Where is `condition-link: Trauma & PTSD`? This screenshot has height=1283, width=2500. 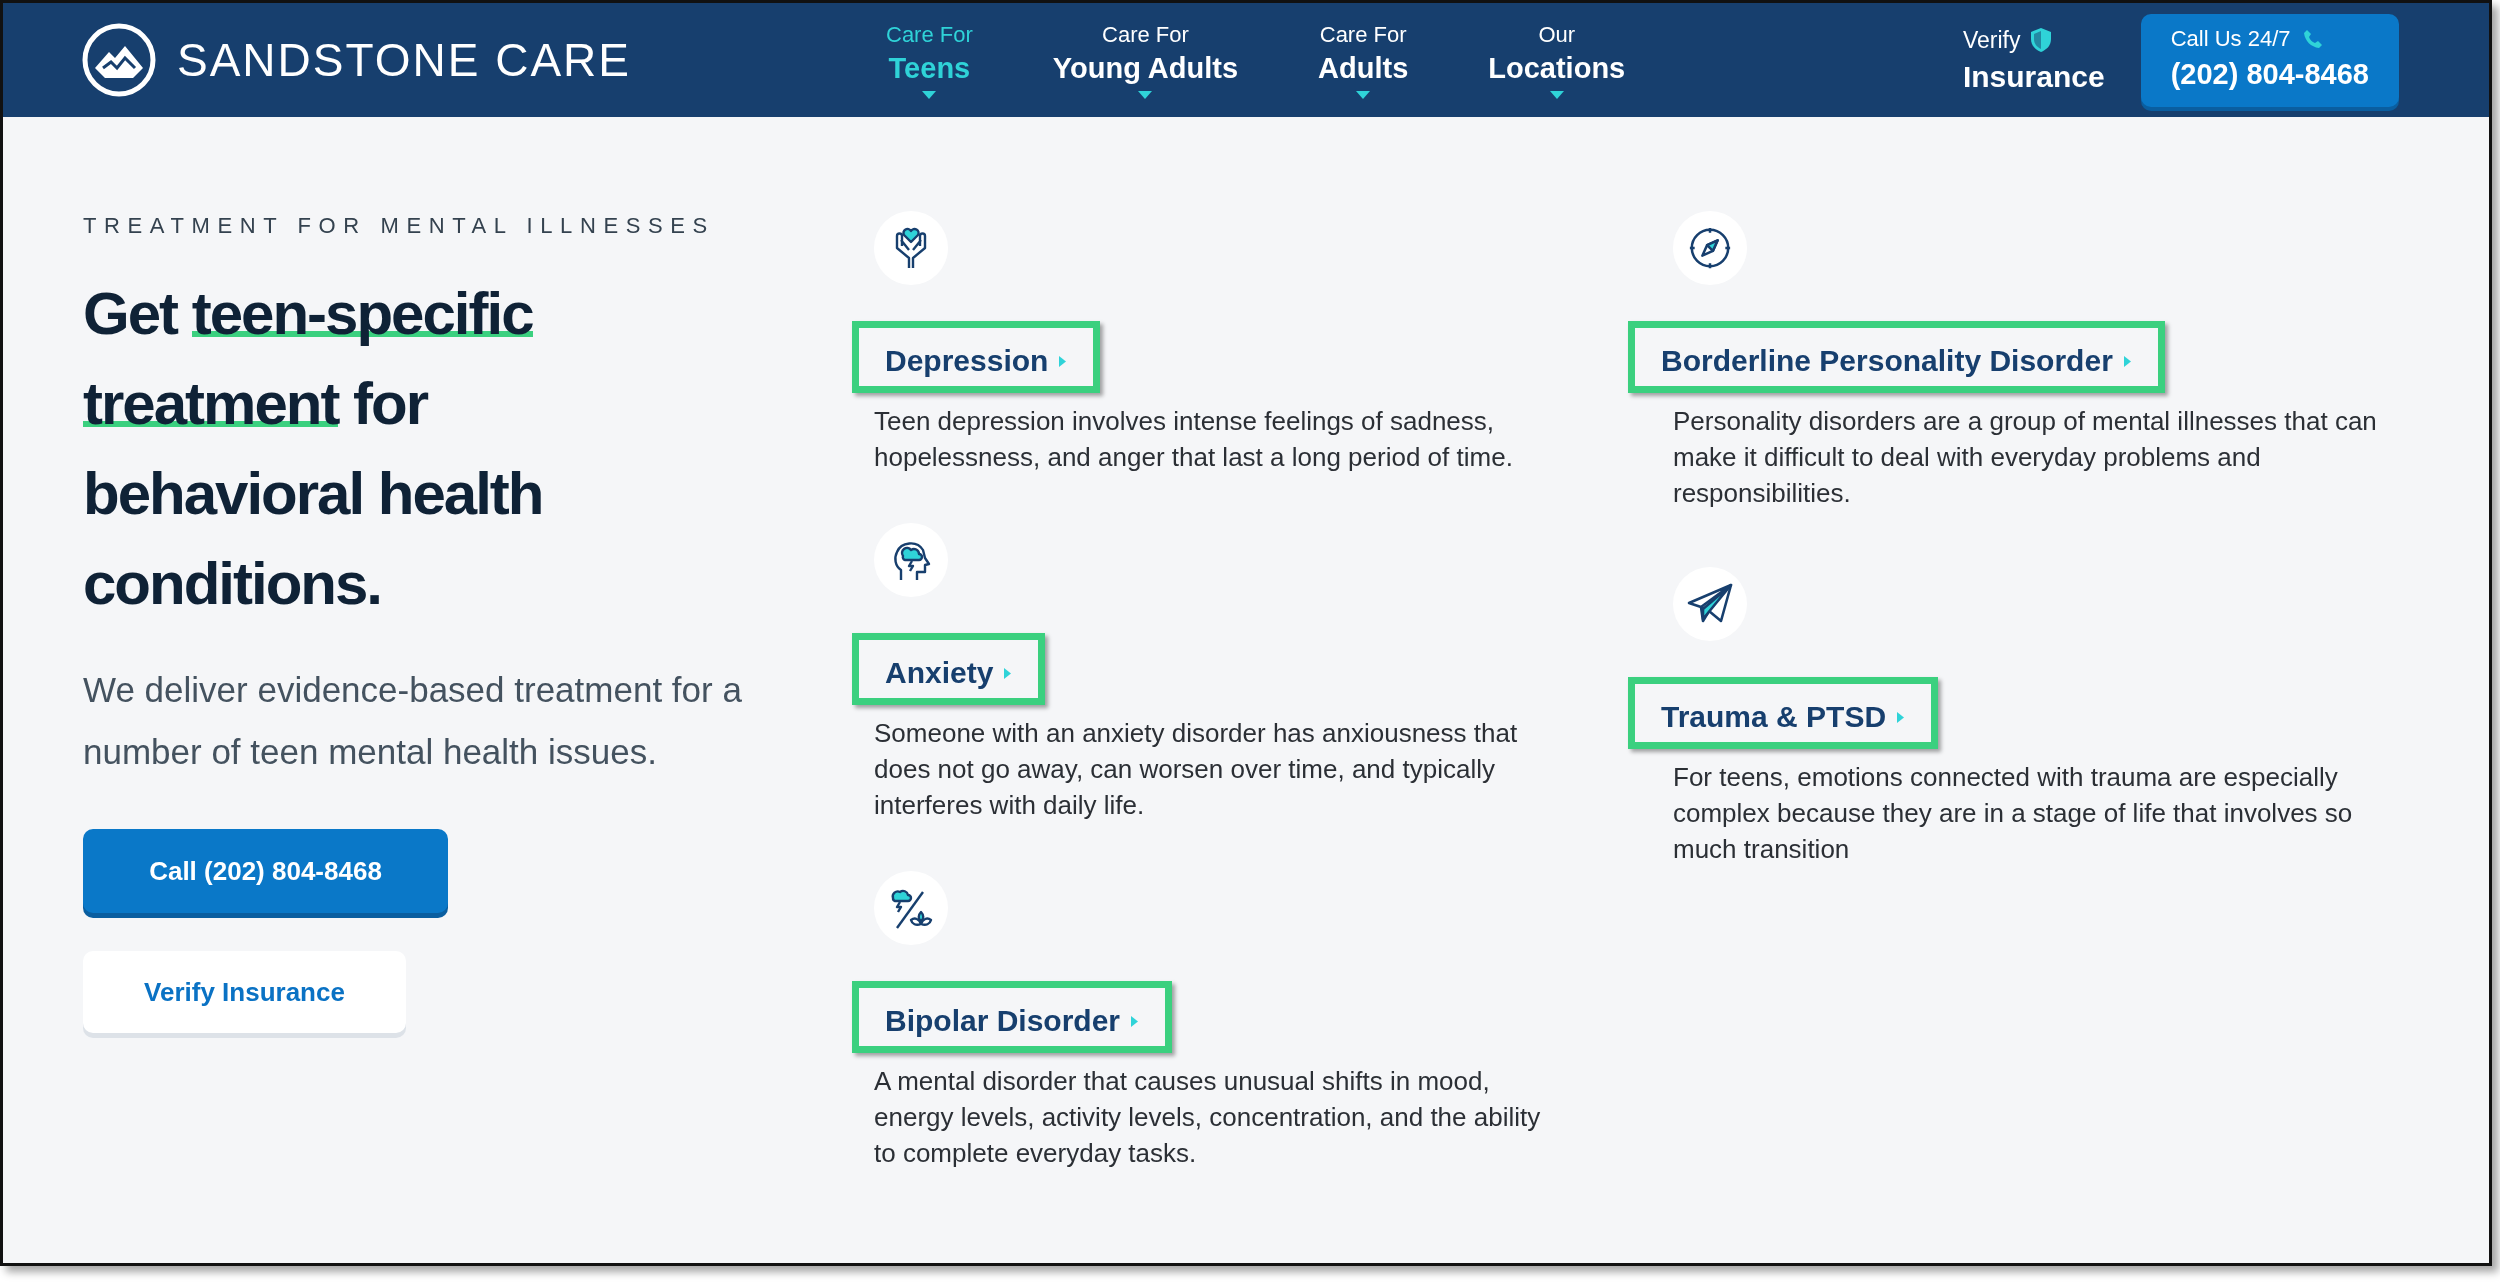
condition-link: Trauma & PTSD is located at coordinates (1783, 713).